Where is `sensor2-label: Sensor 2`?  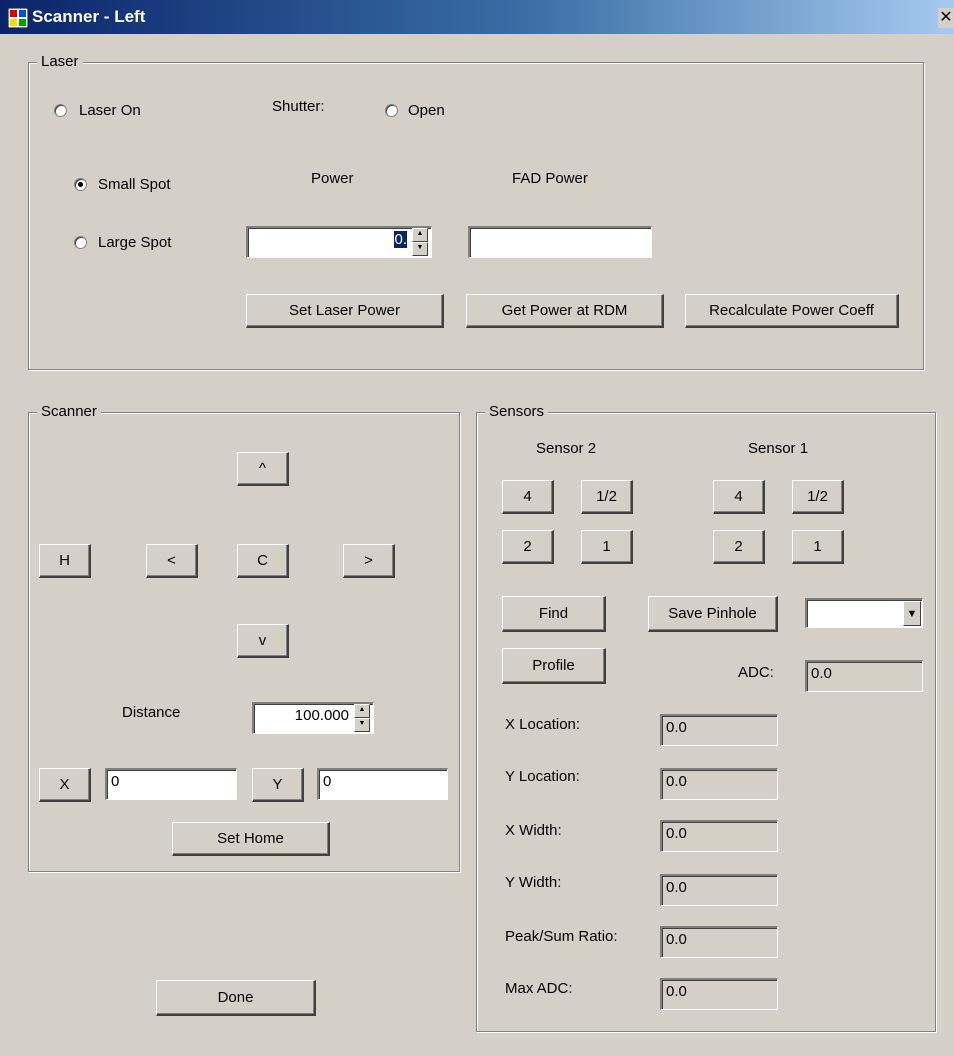
sensor2-label: Sensor 2 is located at coordinates (566, 448).